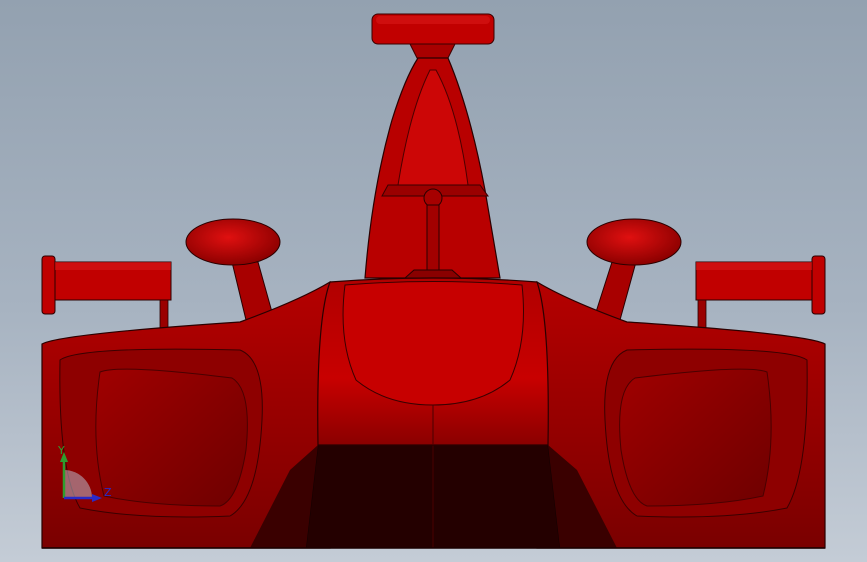  Describe the element at coordinates (433, 36) in the screenshot. I see `airbox-intake` at that location.